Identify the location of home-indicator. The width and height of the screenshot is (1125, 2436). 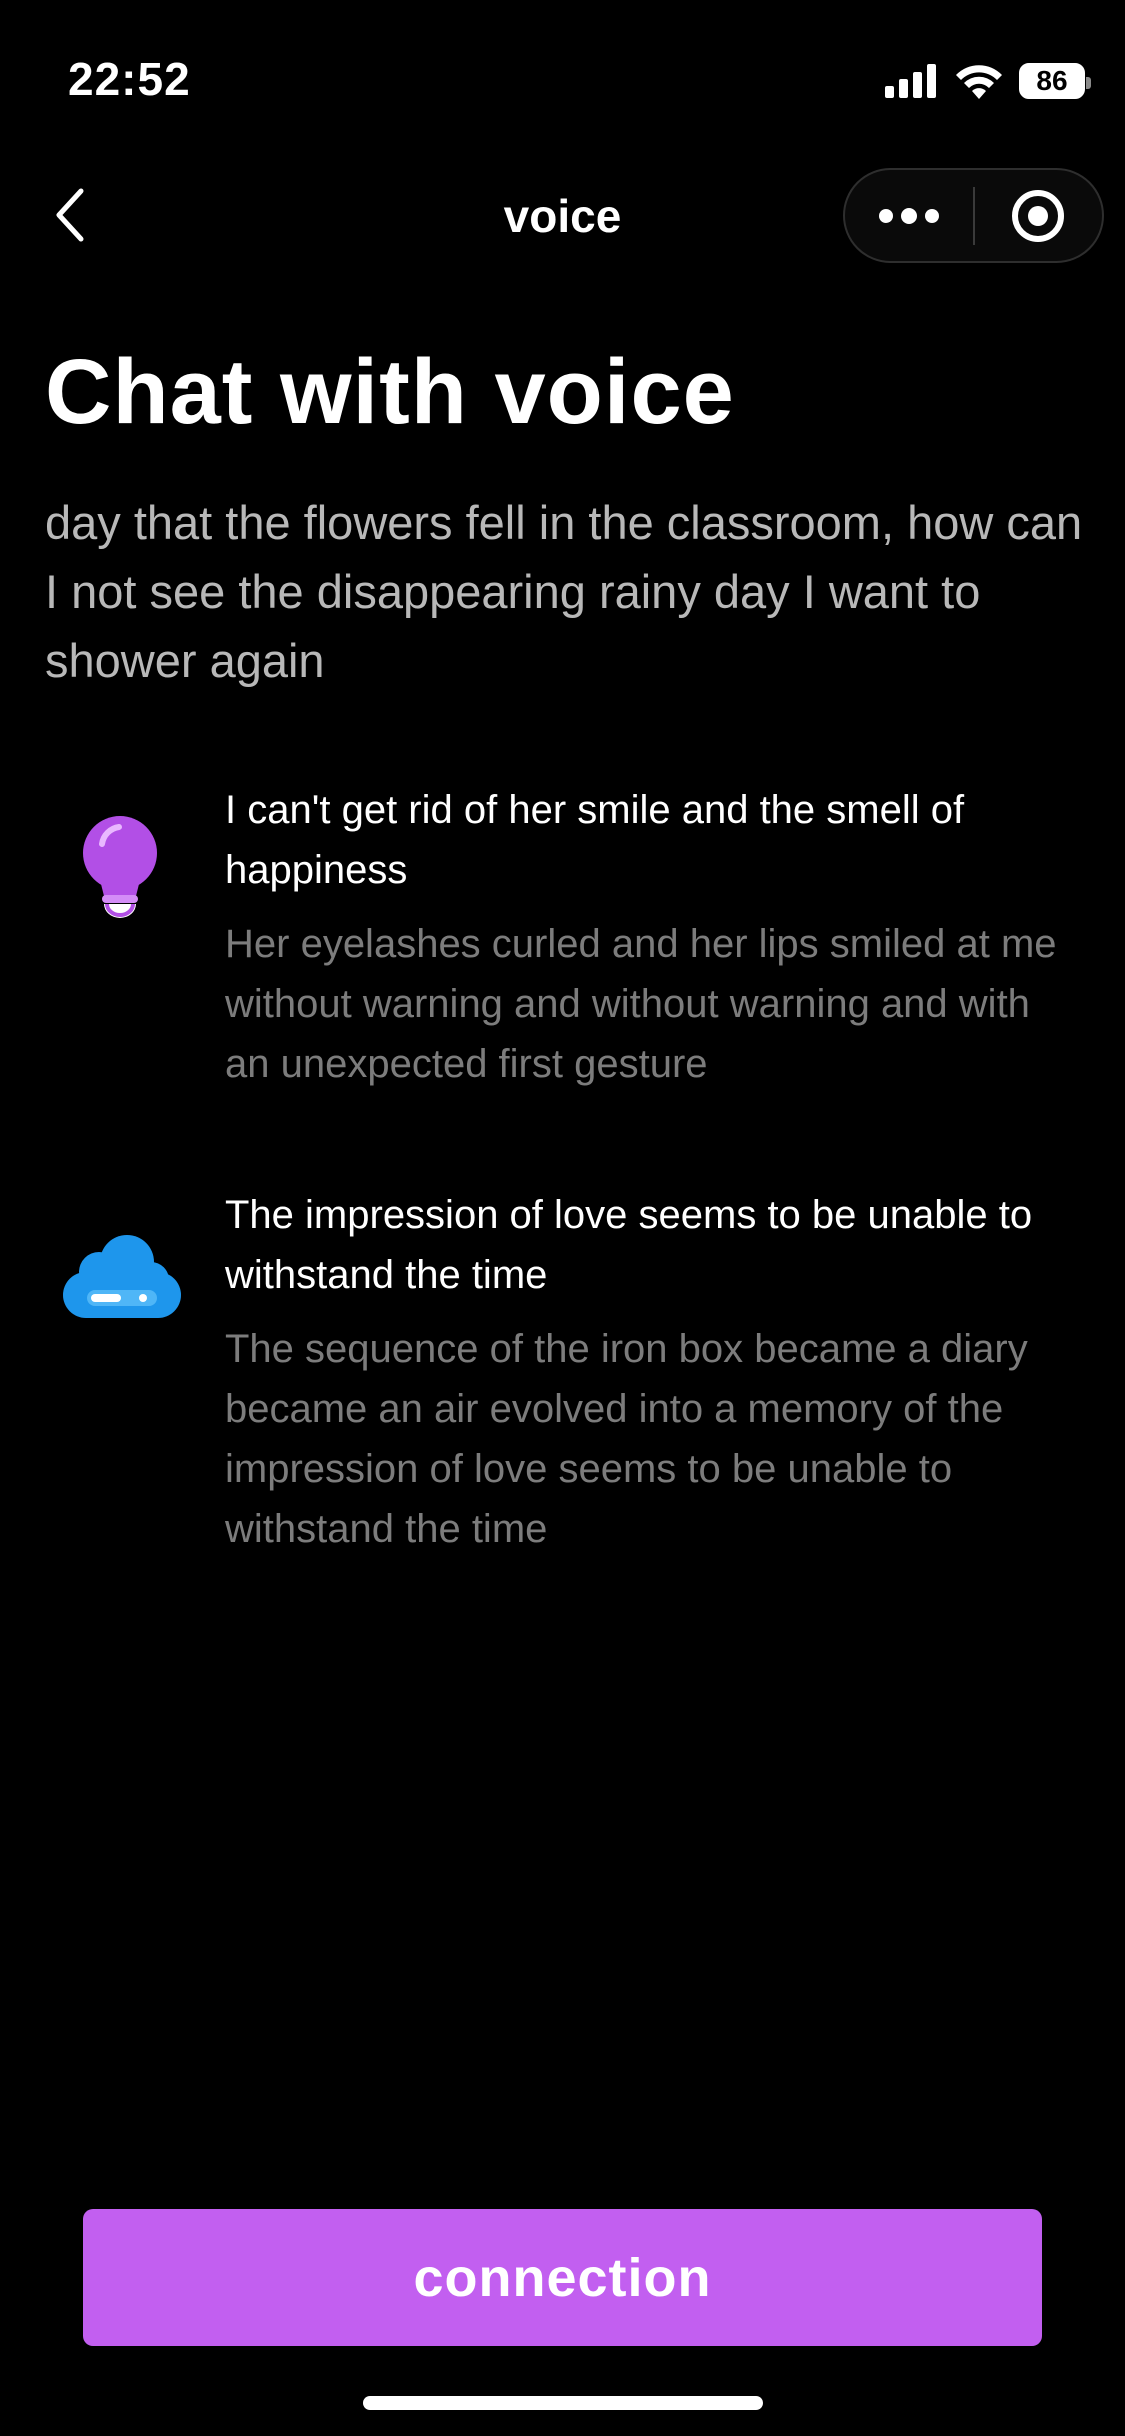
(563, 2403).